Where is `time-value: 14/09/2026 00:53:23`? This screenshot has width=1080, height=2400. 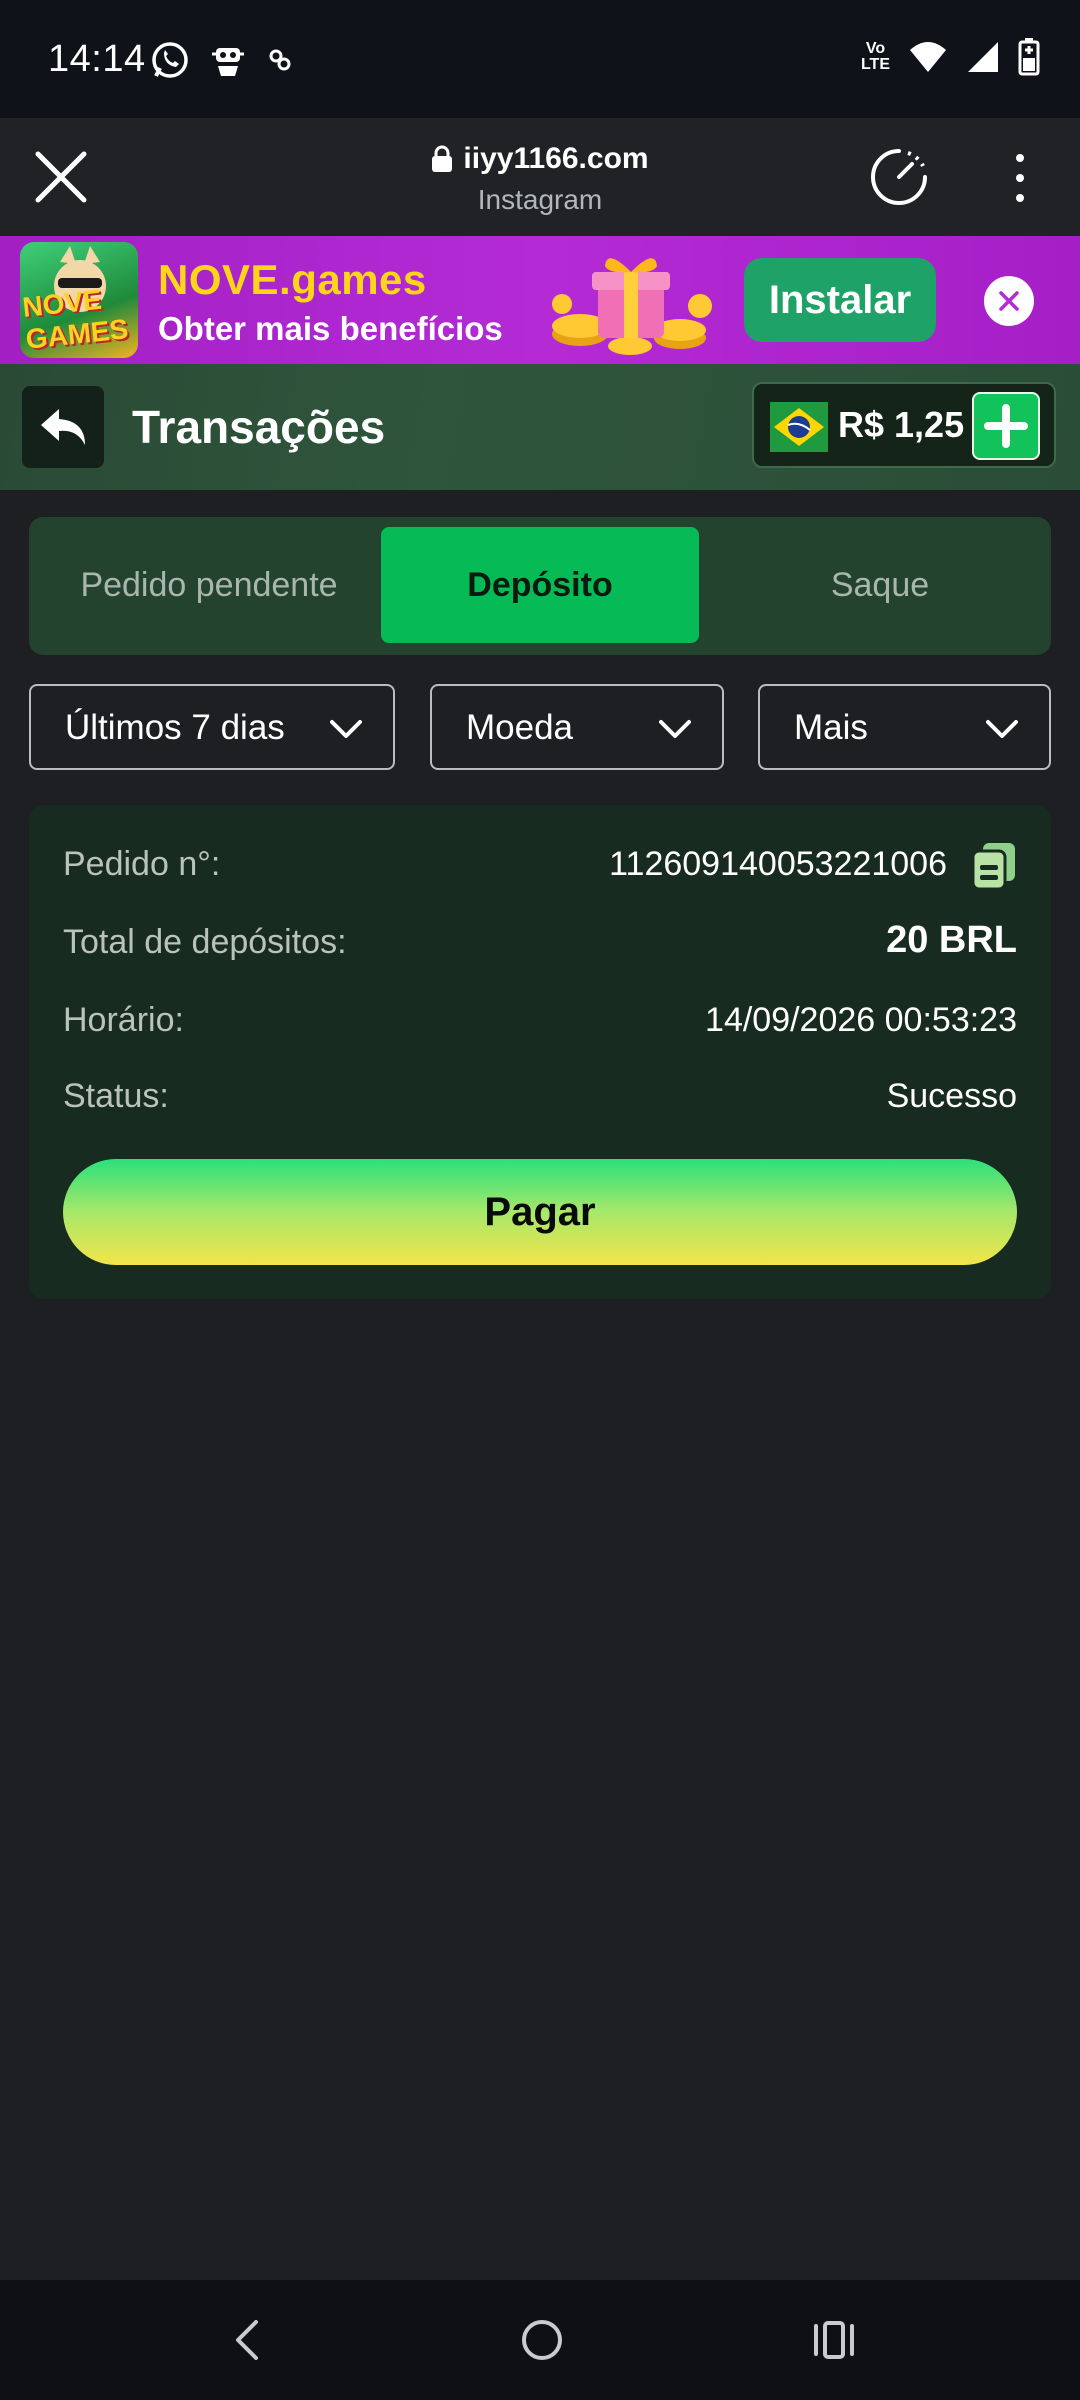 time-value: 14/09/2026 00:53:23 is located at coordinates (861, 1020).